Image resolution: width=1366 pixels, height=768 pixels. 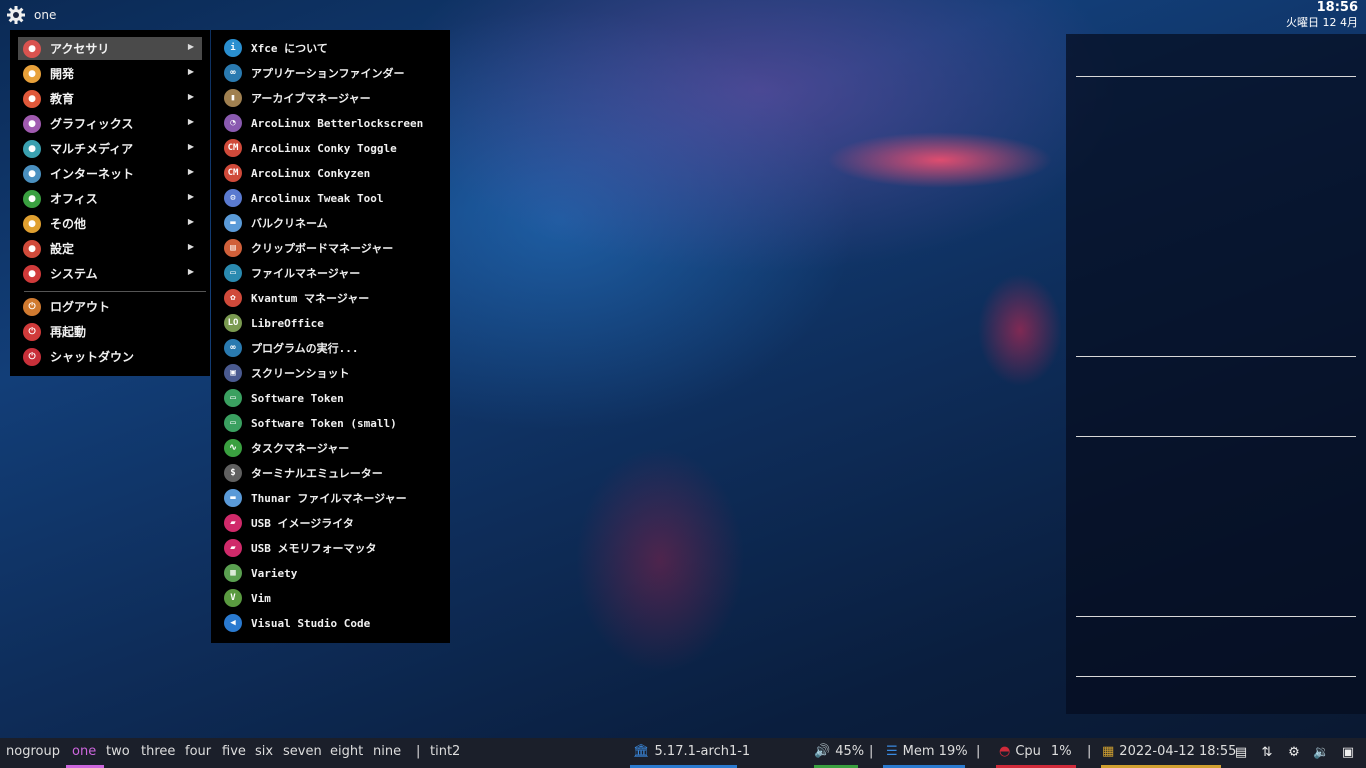 I want to click on submenu-item: CM ArcoLinux Conkyzen, so click(x=333, y=173).